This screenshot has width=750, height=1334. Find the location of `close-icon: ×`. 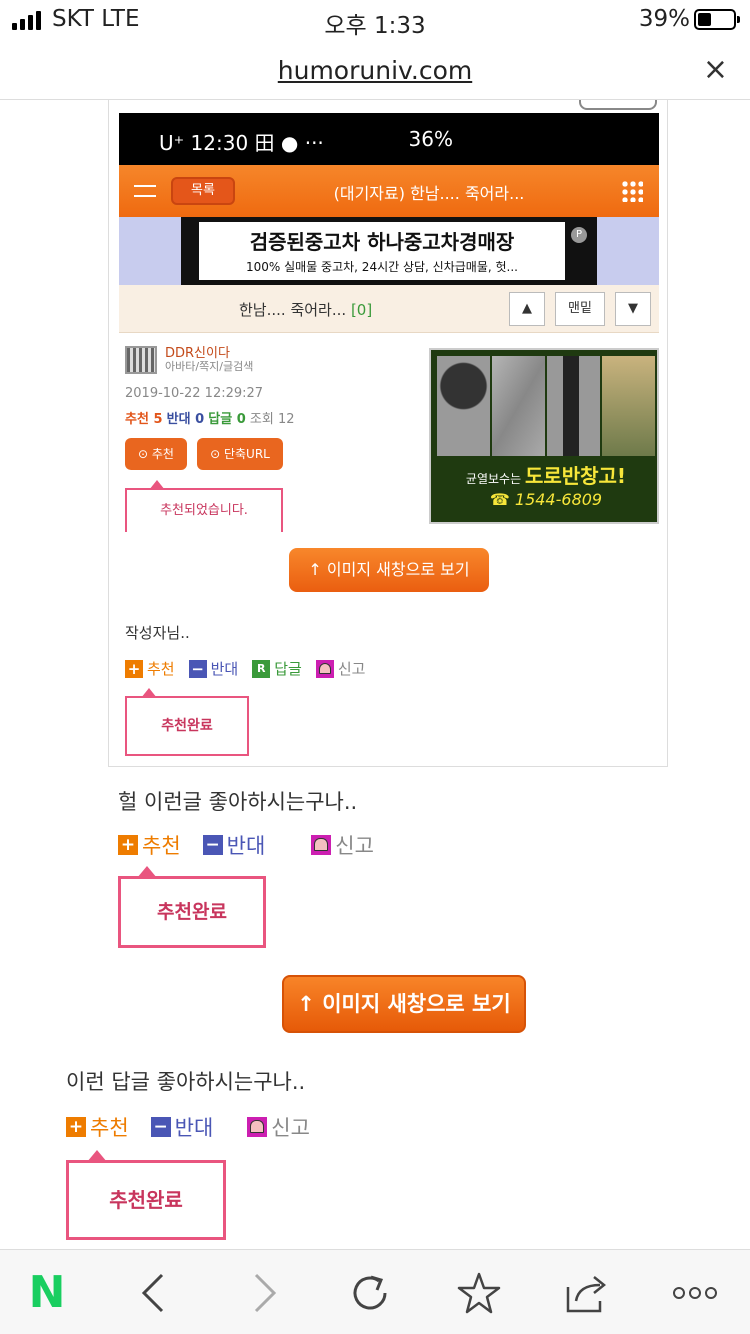

close-icon: × is located at coordinates (715, 69).